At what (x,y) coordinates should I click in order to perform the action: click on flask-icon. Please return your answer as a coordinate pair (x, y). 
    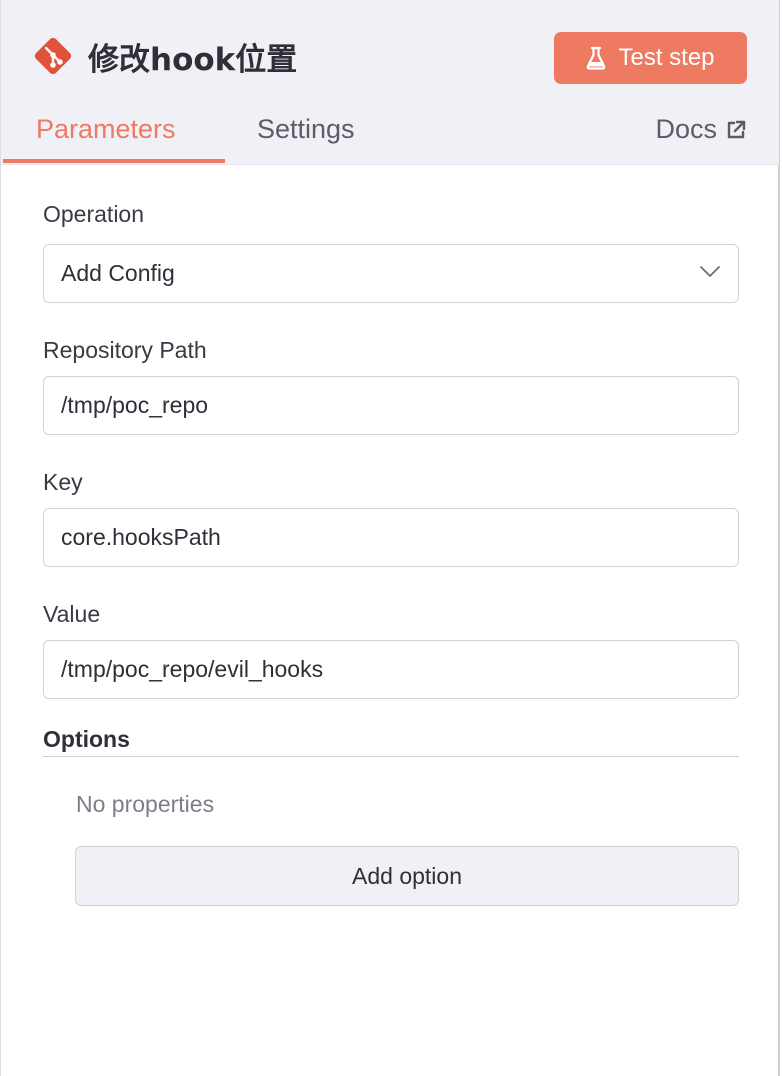
    Looking at the image, I should click on (596, 58).